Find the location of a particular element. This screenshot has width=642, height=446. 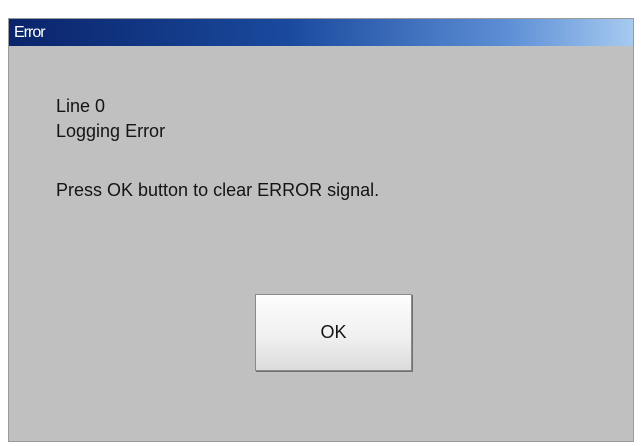

title-bar: Error is located at coordinates (321, 32).